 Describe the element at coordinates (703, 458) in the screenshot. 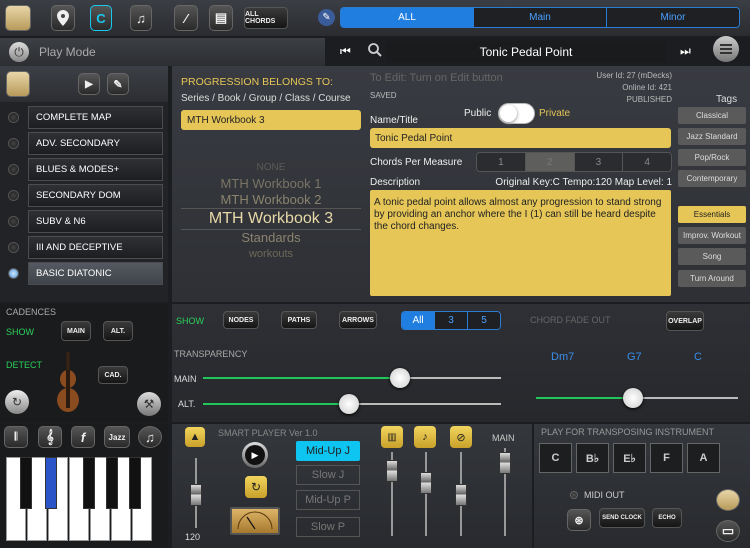

I see `transpose-key-a: A` at that location.